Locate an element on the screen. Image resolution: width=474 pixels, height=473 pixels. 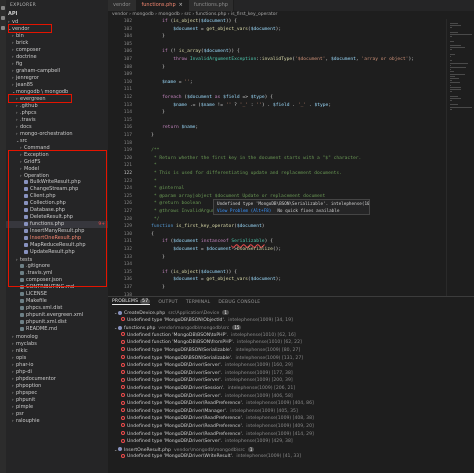
folder-item: › phpdocumentor is located at coordinates (57, 378).